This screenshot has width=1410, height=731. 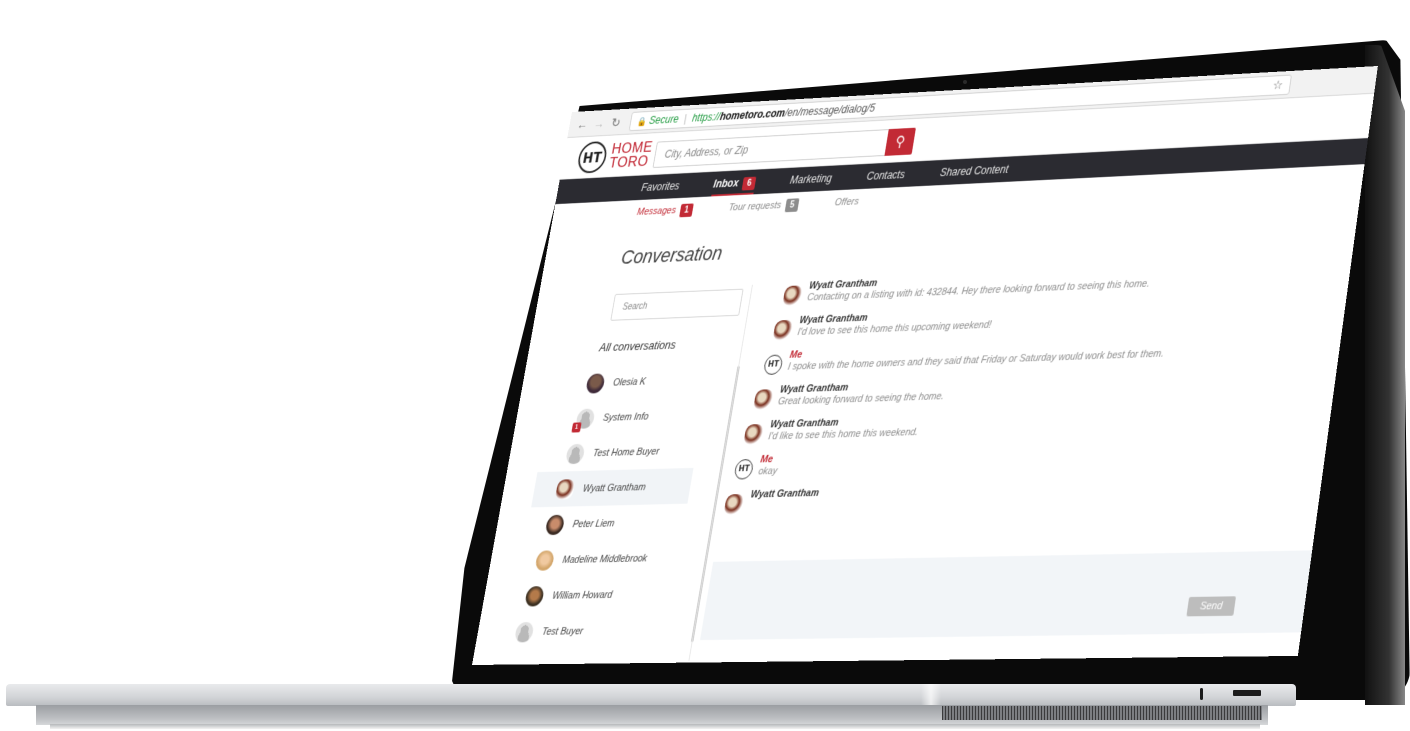 I want to click on avatar: 1, so click(x=583, y=420).